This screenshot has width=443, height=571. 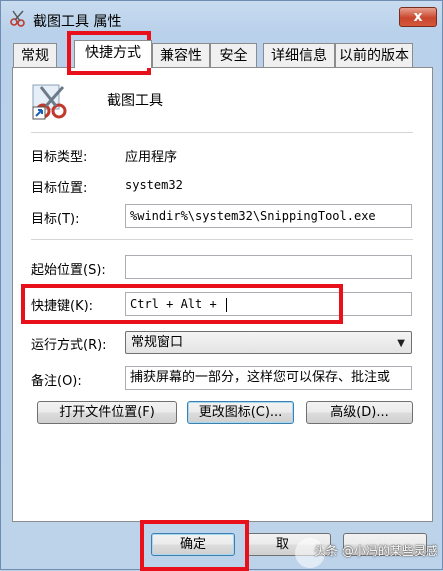 I want to click on watermark-text: 头条 @小冯的某些灵感, so click(x=376, y=551).